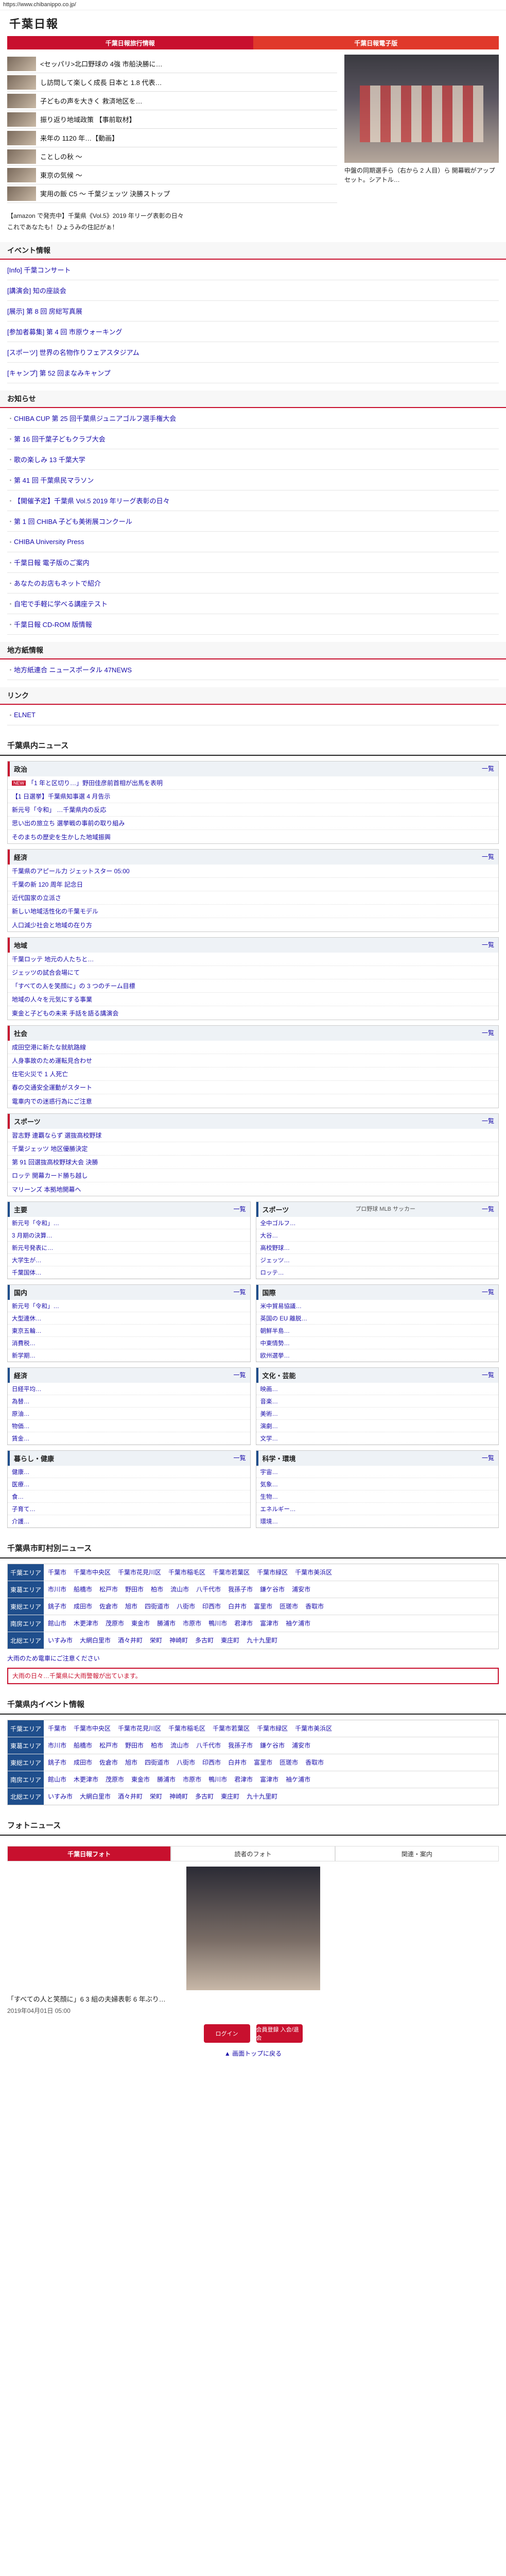 The width and height of the screenshot is (506, 2576). Describe the element at coordinates (172, 119) in the screenshot. I see `top-news-item: 振り返り地域政策 【事前取材】` at that location.